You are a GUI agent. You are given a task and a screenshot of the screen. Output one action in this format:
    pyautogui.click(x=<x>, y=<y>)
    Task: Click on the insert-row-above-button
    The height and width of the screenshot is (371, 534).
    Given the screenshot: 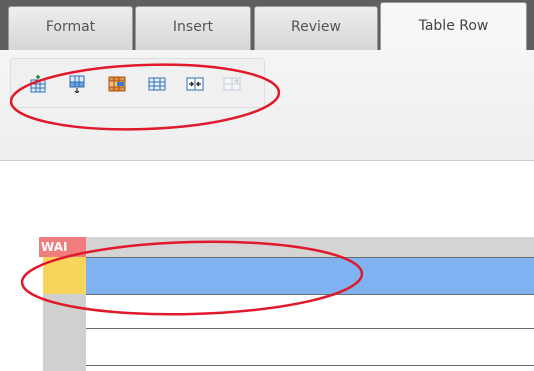 What is the action you would take?
    pyautogui.click(x=38, y=84)
    